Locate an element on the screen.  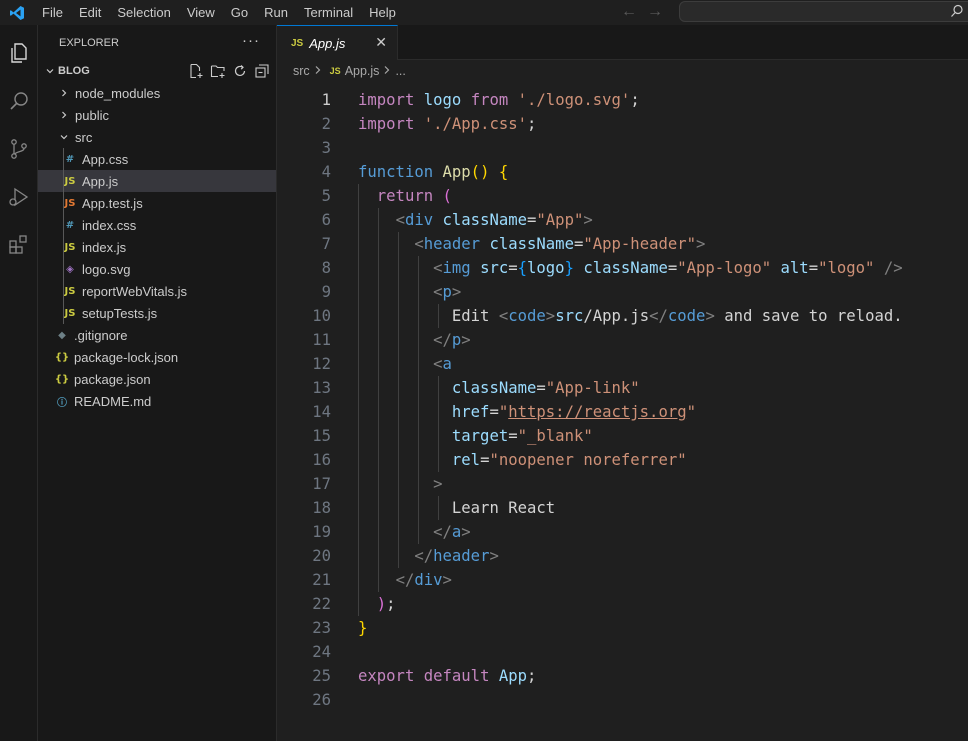
menu-terminal: Terminal is located at coordinates (328, 12).